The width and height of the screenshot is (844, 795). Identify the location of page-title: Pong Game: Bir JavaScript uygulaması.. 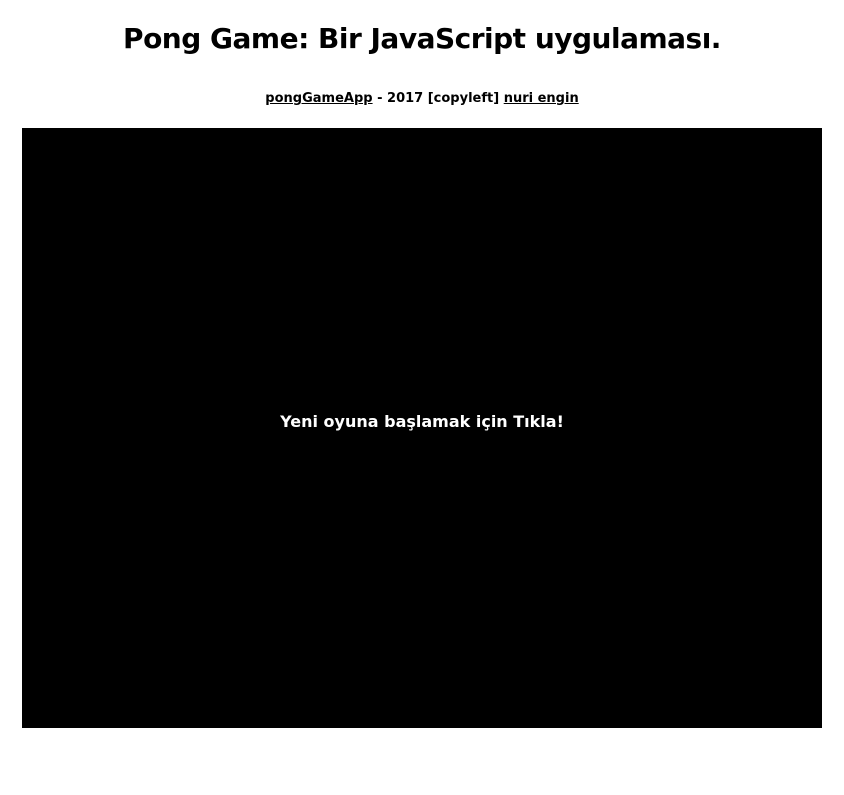
(422, 38).